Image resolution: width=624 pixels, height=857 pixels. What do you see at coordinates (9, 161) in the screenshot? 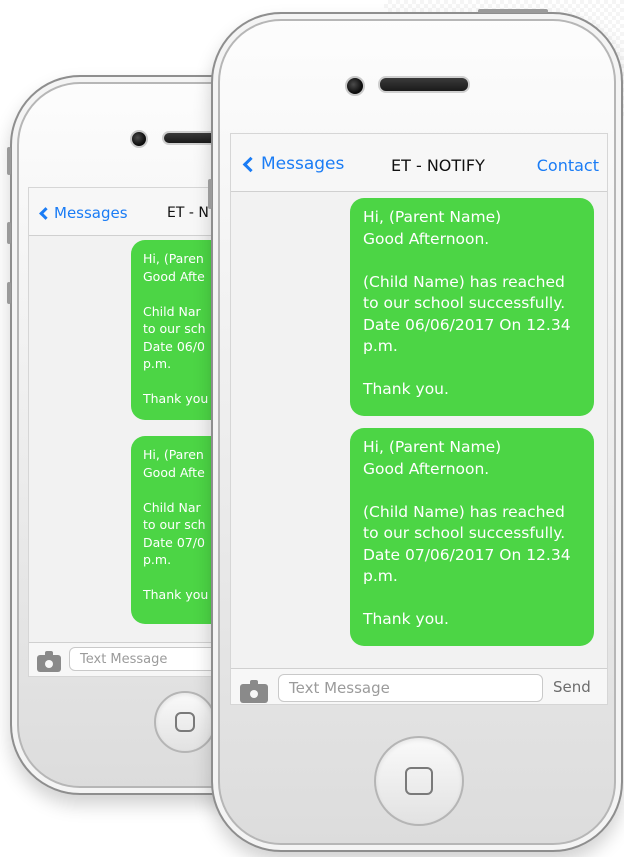
I see `back-phone-mute-switch` at bounding box center [9, 161].